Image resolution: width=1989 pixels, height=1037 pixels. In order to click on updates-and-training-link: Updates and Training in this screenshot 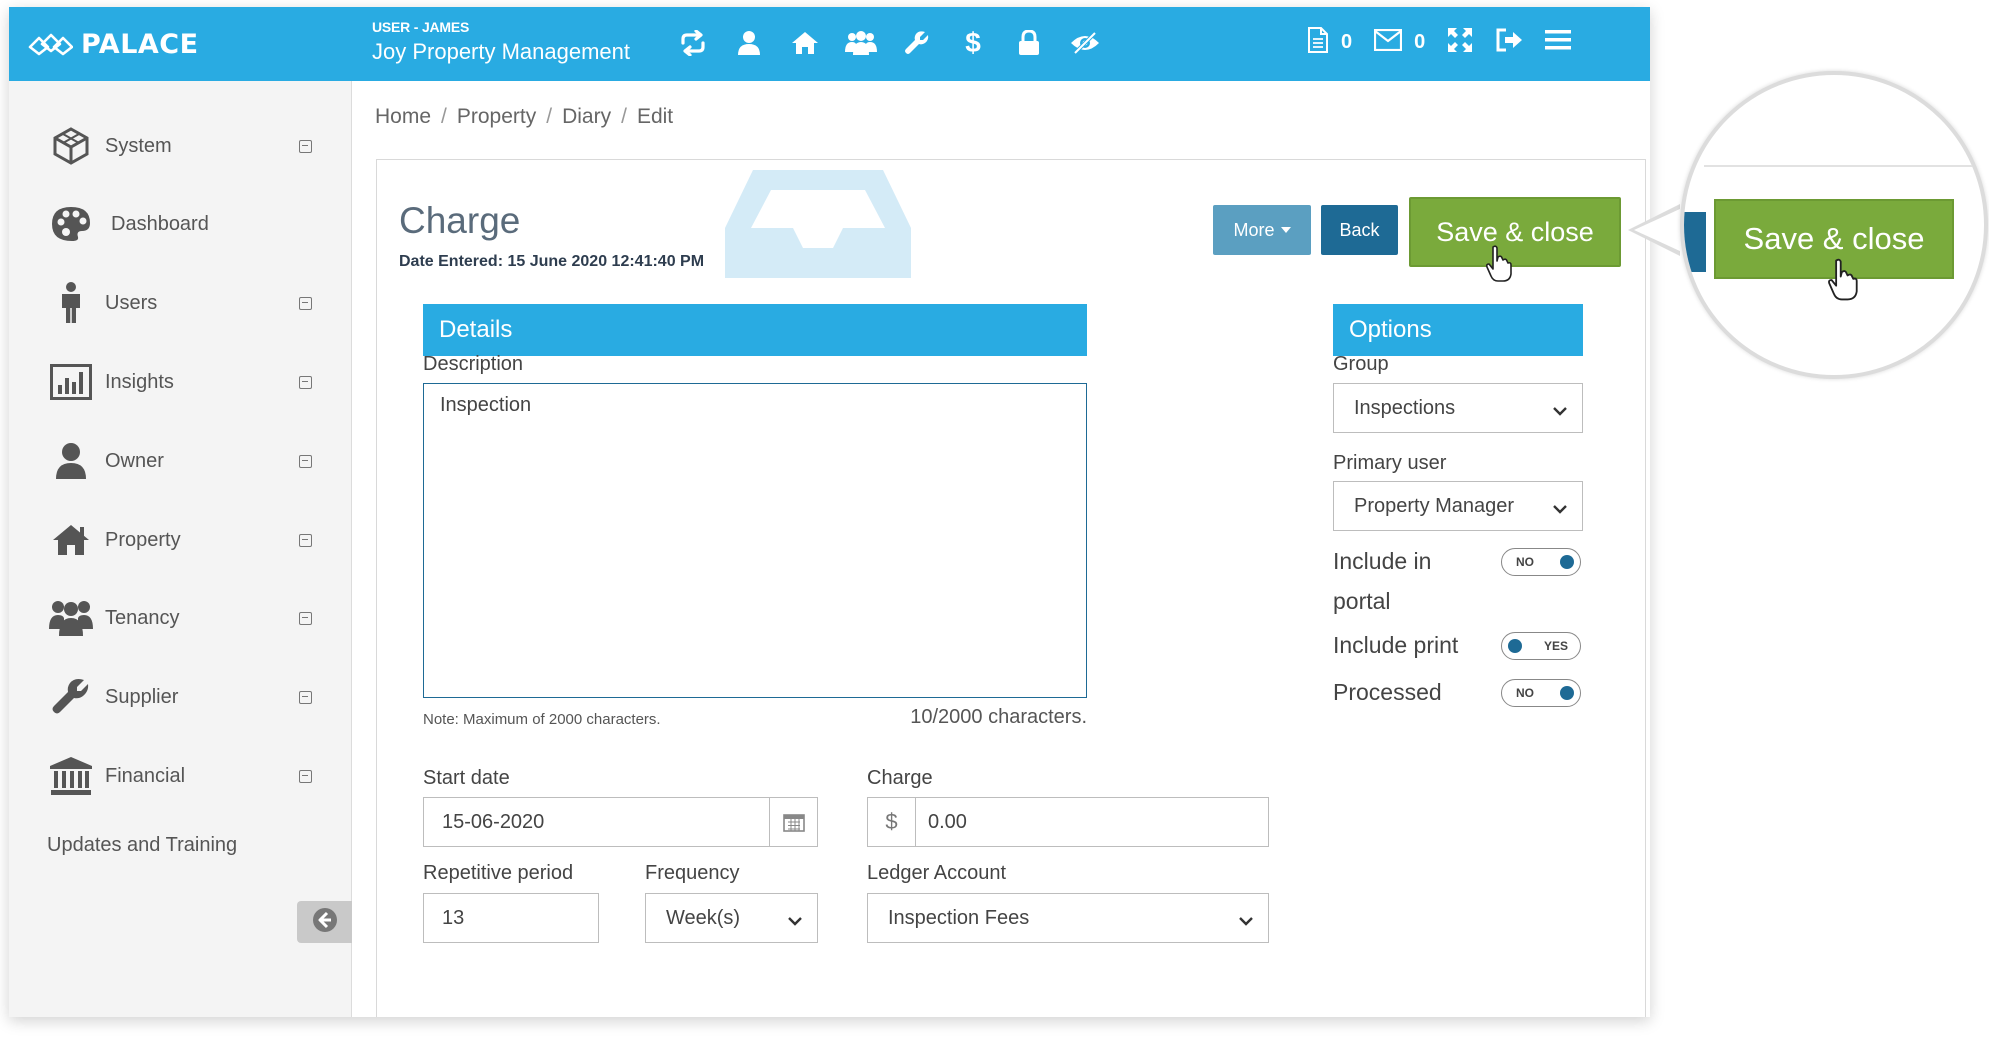, I will do `click(142, 845)`.